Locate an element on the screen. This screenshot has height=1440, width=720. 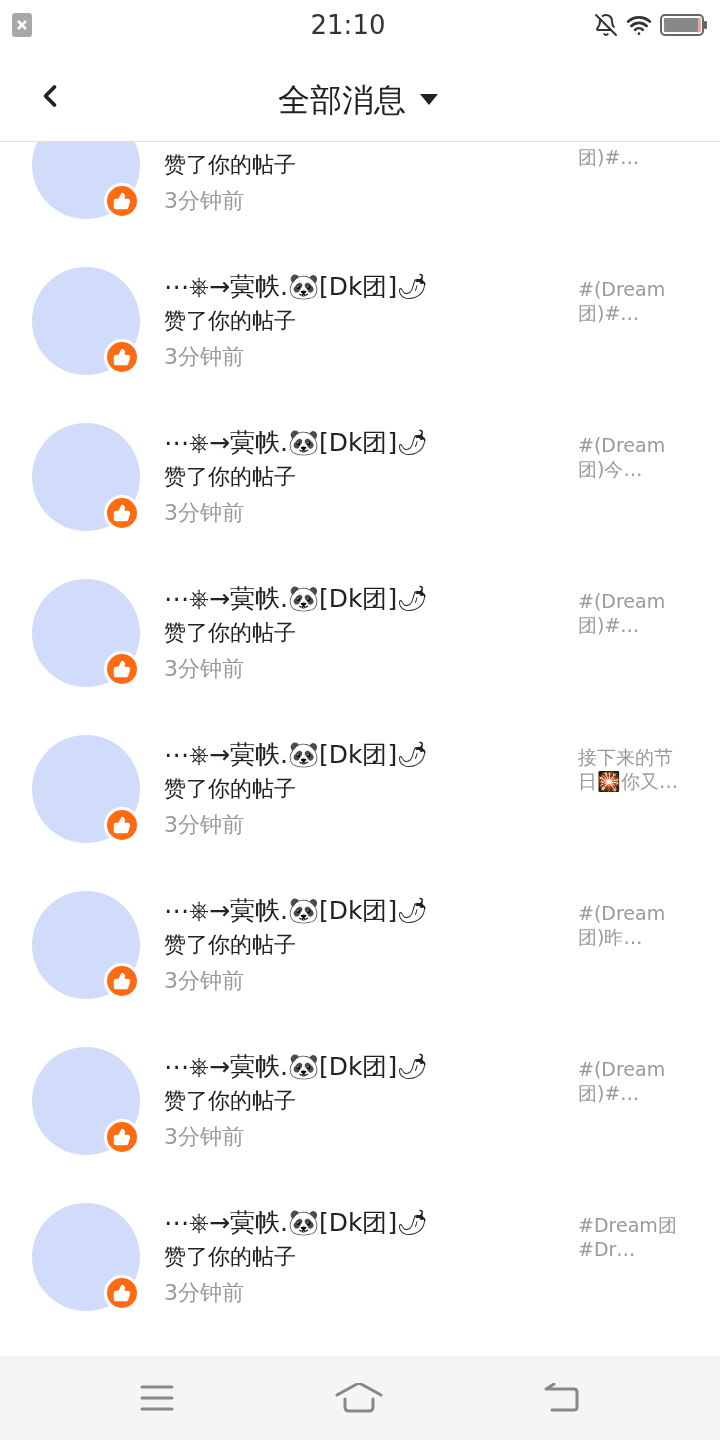
battery-icon is located at coordinates (684, 25).